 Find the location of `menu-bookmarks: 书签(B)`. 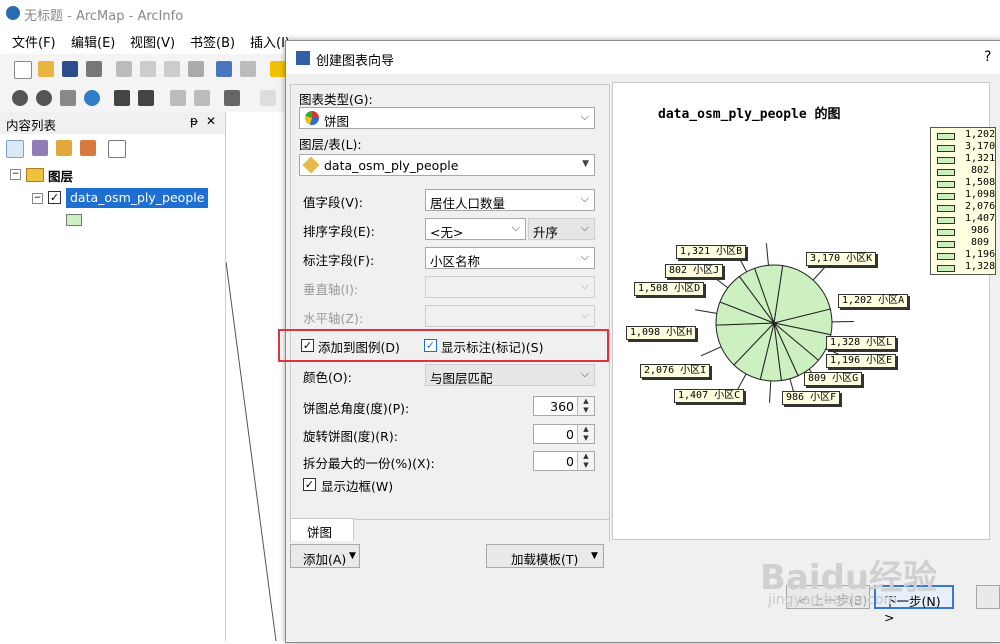

menu-bookmarks: 书签(B) is located at coordinates (212, 41).